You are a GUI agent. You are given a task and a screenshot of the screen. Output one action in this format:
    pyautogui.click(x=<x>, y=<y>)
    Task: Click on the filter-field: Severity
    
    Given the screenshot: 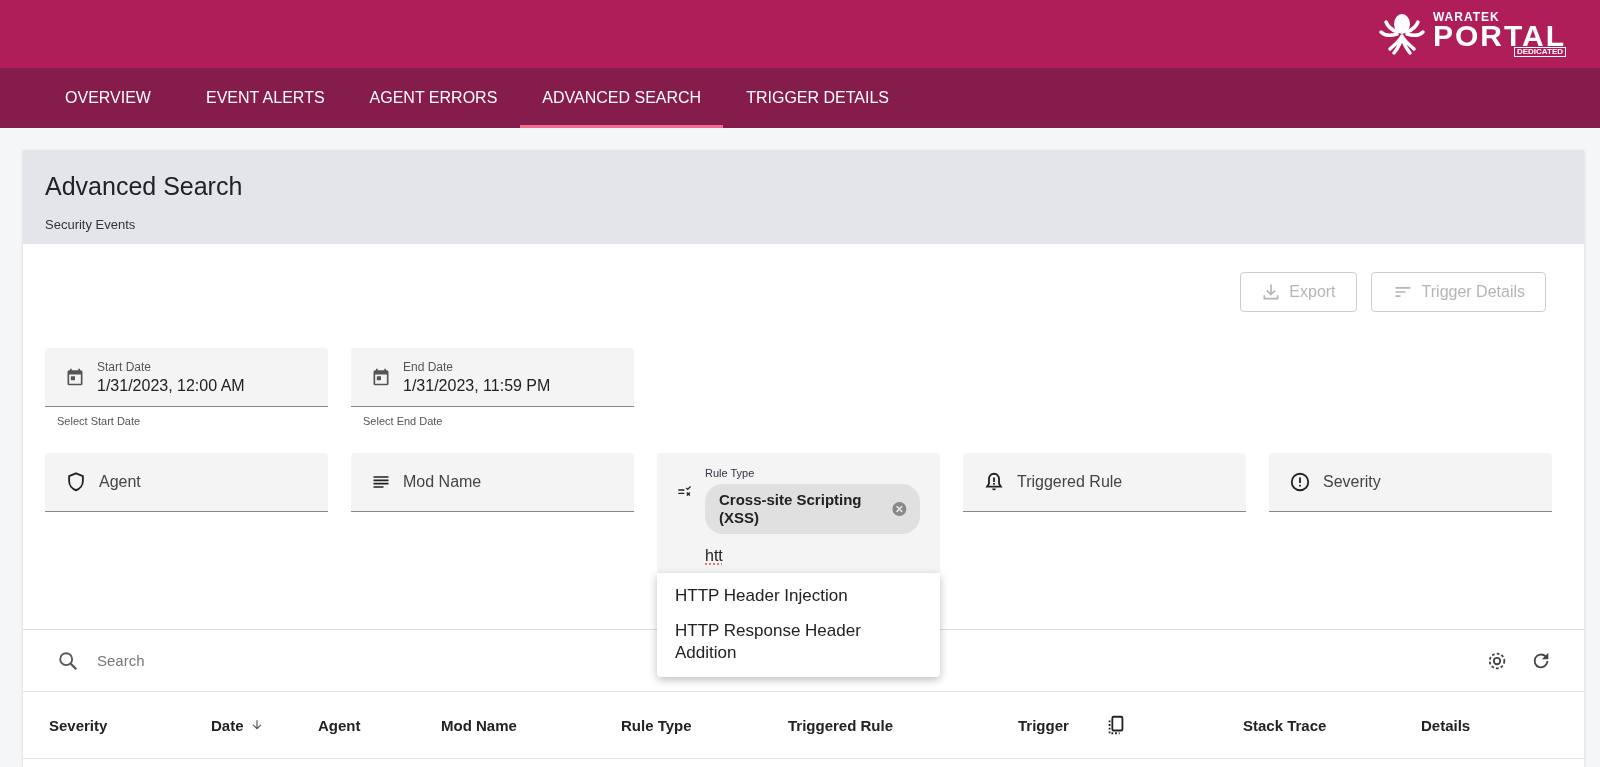 What is the action you would take?
    pyautogui.click(x=1410, y=482)
    